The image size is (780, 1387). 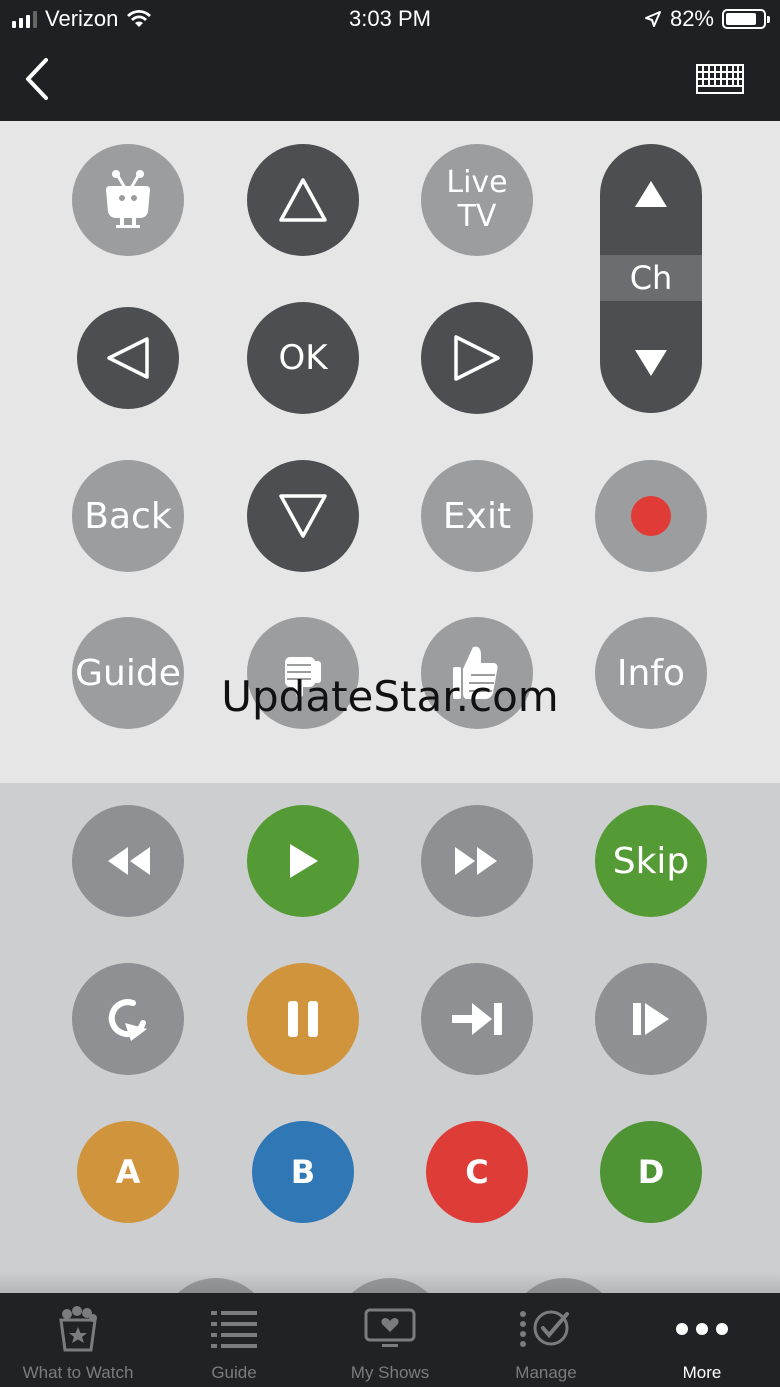 I want to click on nav-bar, so click(x=390, y=80).